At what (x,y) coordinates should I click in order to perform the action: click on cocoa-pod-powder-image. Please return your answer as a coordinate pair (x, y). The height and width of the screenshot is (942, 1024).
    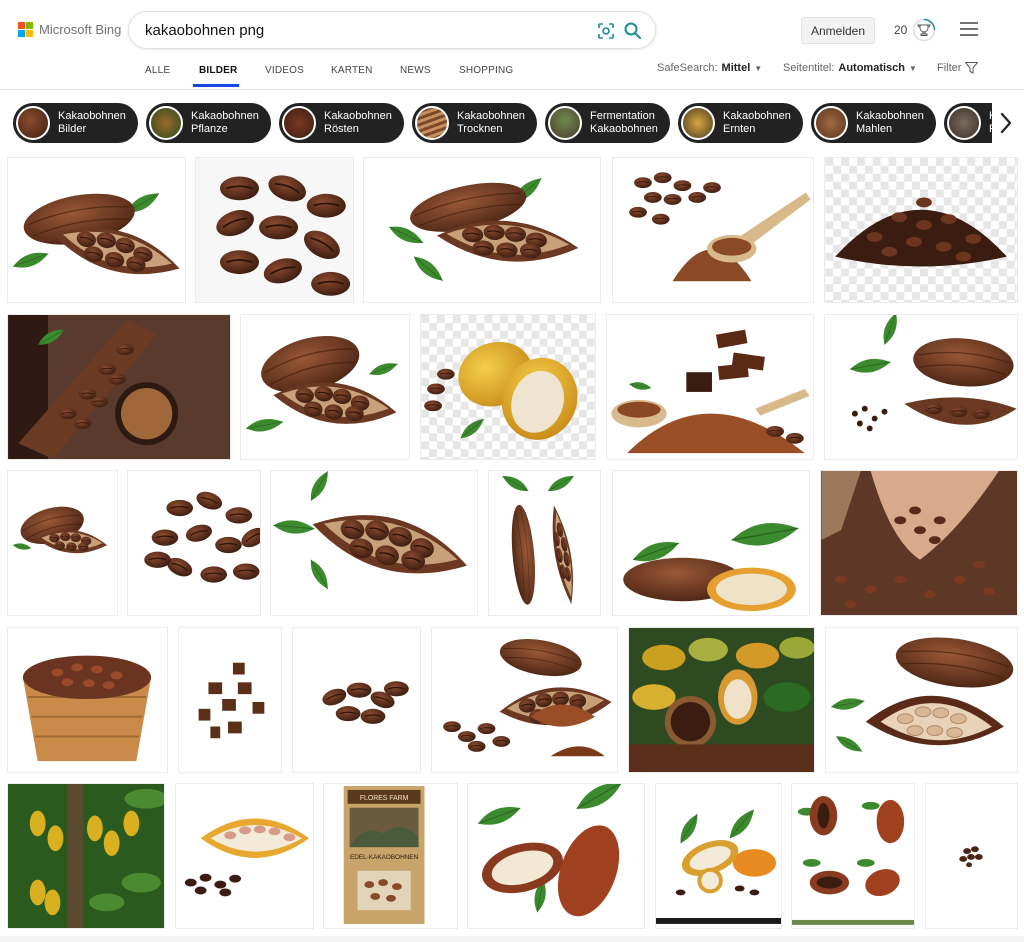
    Looking at the image, I should click on (529, 694).